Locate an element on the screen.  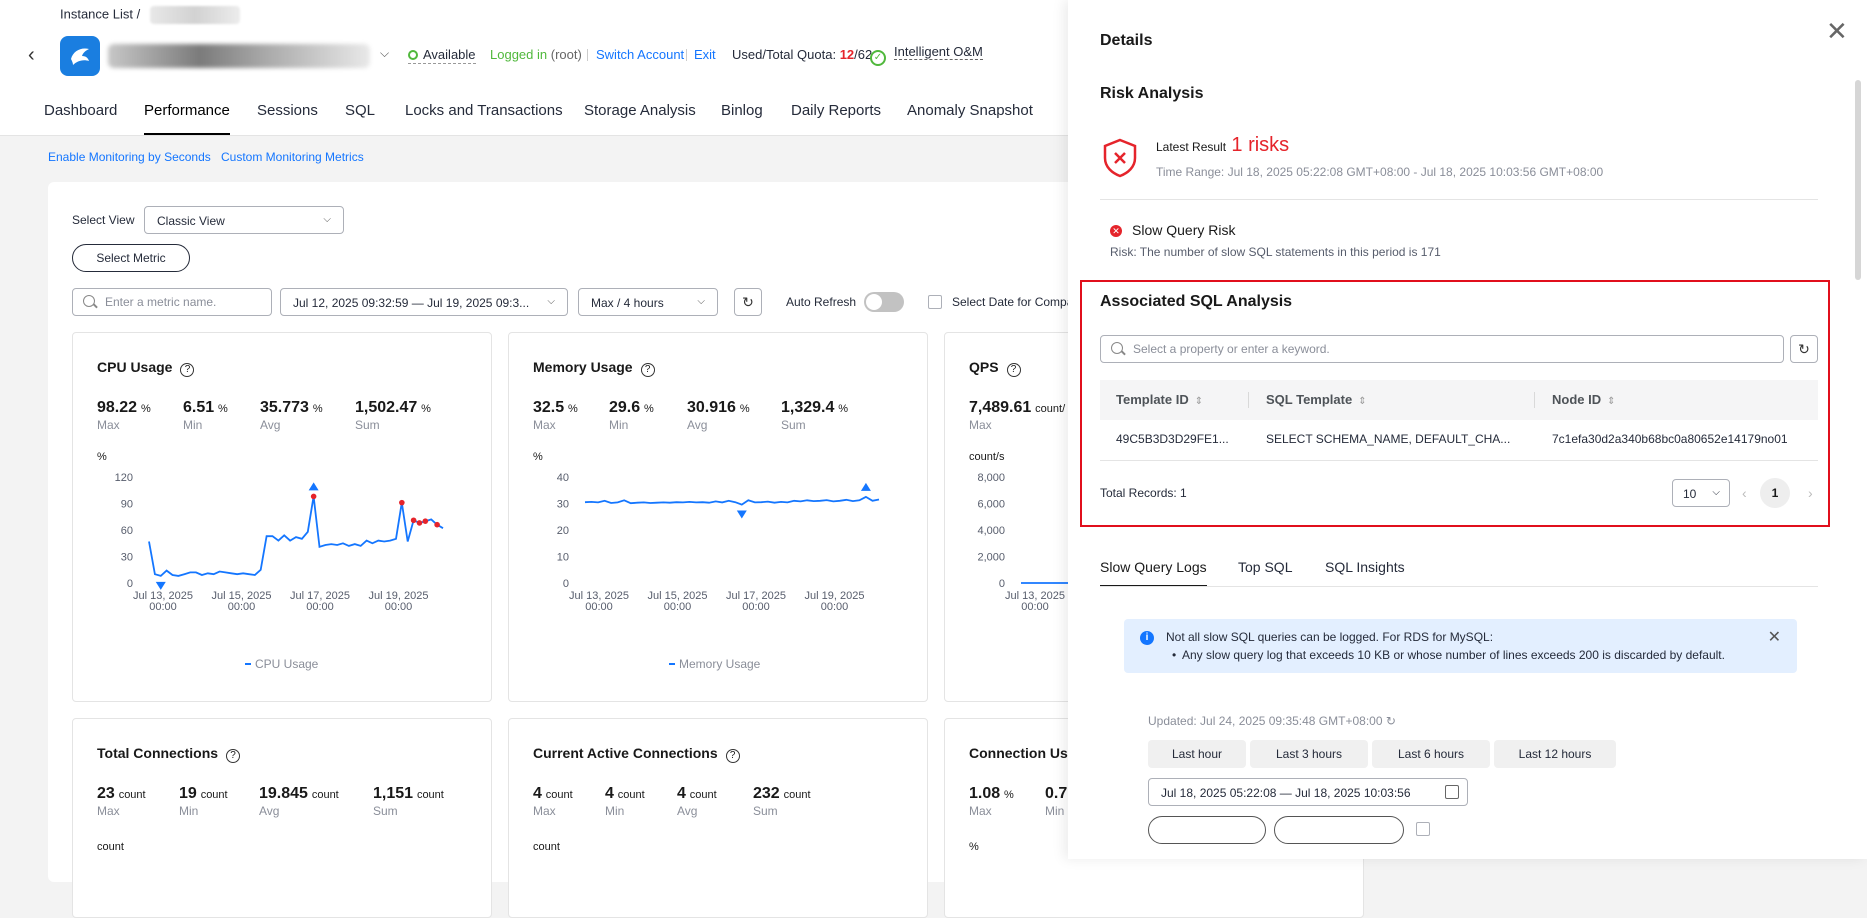
metric-search-input: Enter a metric name. is located at coordinates (172, 302).